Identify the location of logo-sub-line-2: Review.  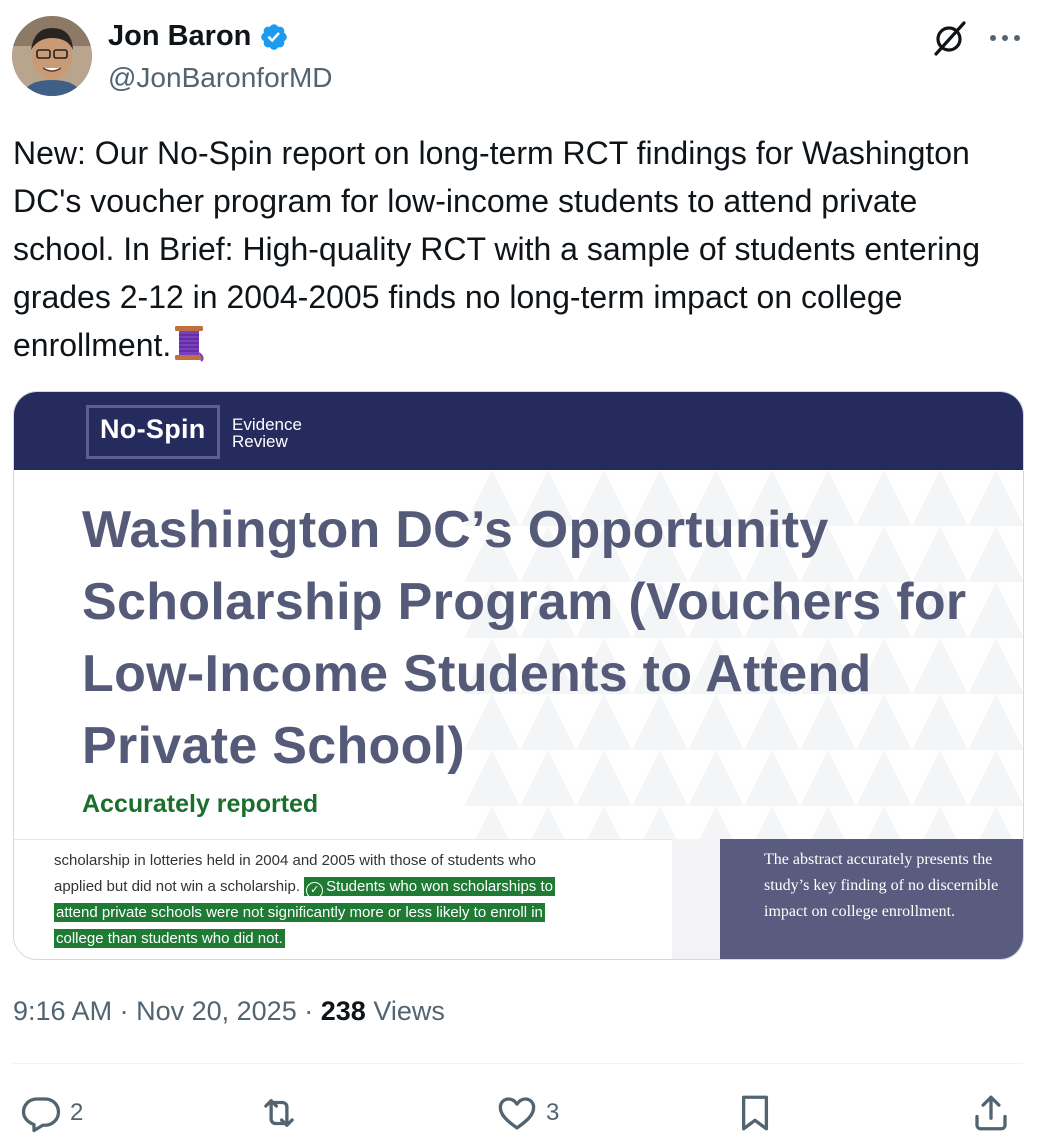
(260, 441).